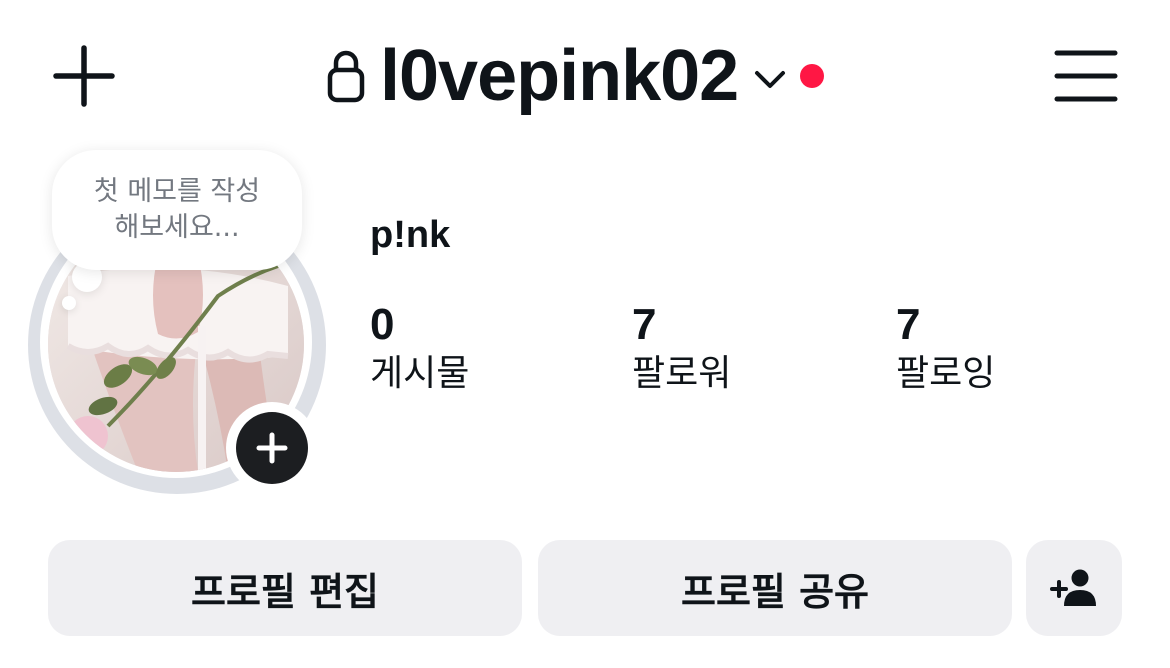  What do you see at coordinates (419, 349) in the screenshot?
I see `posts-stat: 0 게시물` at bounding box center [419, 349].